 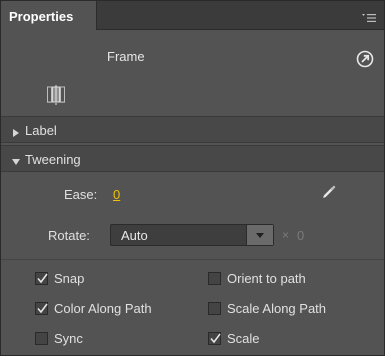 What do you see at coordinates (277, 308) in the screenshot?
I see `scale-along-path-label: Scale Along Path` at bounding box center [277, 308].